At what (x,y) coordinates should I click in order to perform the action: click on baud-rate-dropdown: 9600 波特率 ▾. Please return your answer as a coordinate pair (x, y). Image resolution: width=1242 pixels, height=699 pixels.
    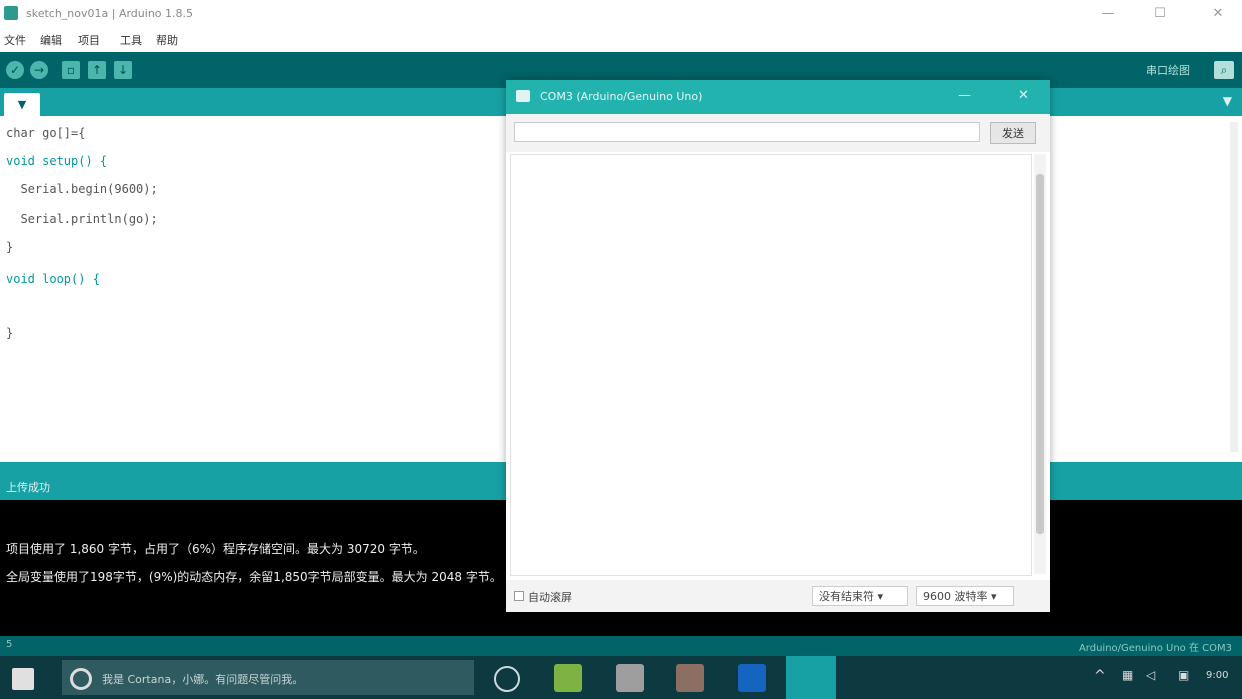
    Looking at the image, I should click on (965, 596).